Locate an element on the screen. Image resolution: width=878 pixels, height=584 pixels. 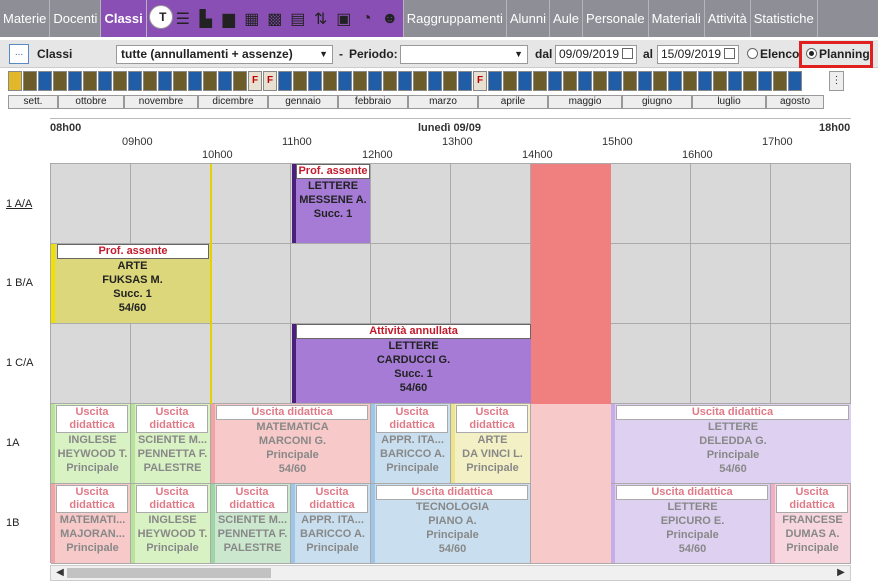
scroll-left-icon: ◀ is located at coordinates (60, 573).